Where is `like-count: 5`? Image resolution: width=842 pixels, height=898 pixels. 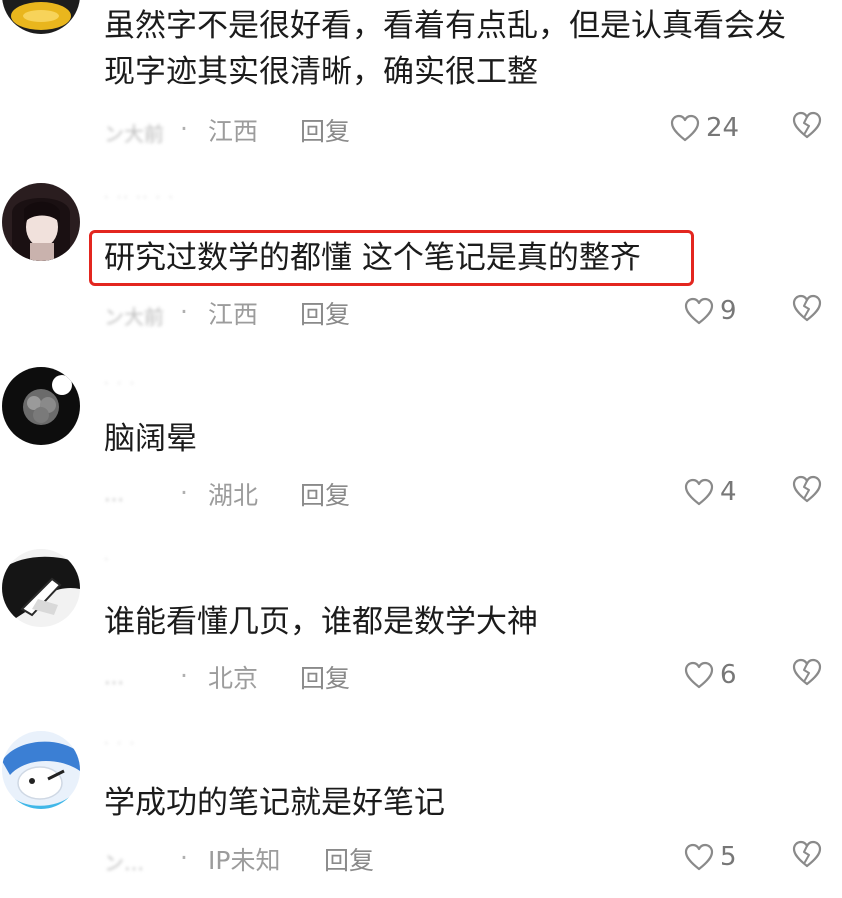 like-count: 5 is located at coordinates (728, 857).